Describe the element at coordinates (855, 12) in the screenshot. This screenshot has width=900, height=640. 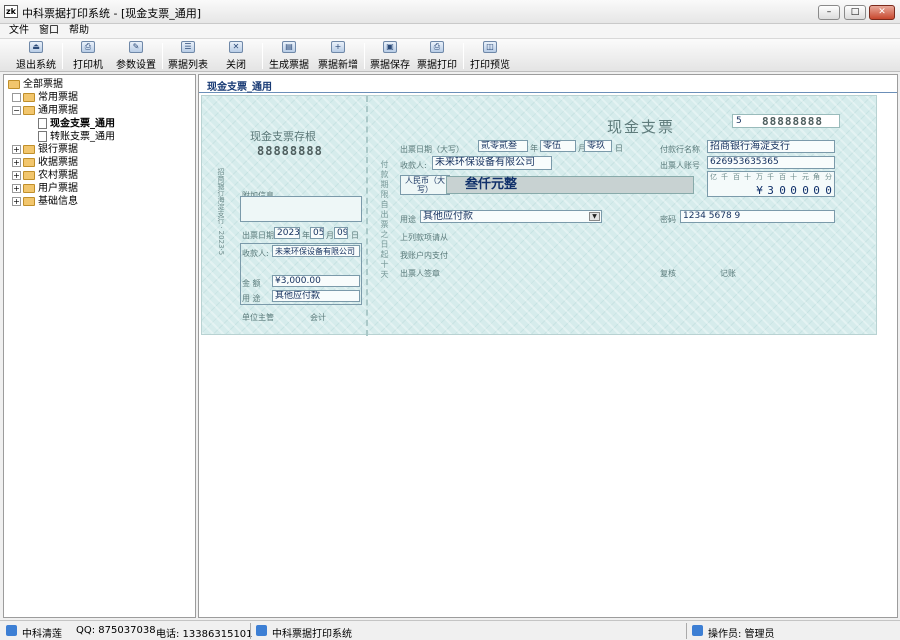
I see `maximize-button: □` at that location.